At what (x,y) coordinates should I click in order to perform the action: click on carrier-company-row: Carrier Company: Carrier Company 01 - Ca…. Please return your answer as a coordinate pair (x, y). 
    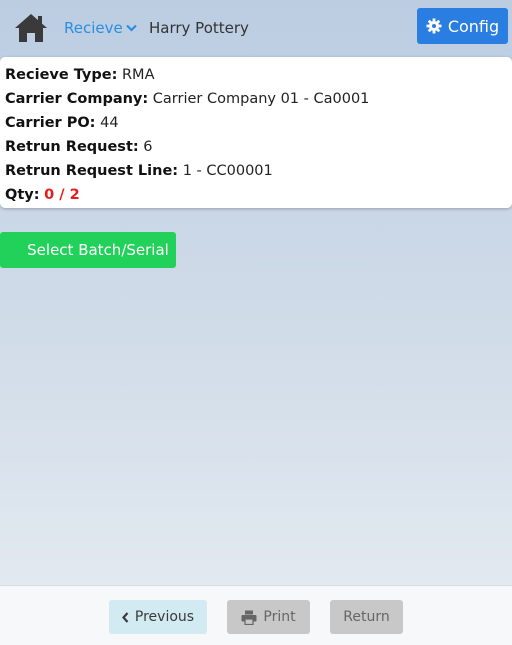
    Looking at the image, I should click on (256, 99).